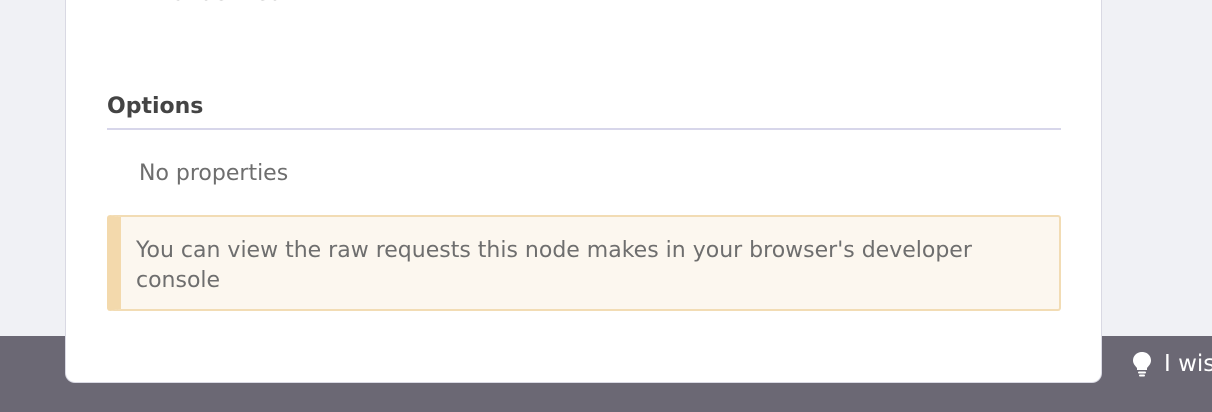 Image resolution: width=1212 pixels, height=412 pixels. Describe the element at coordinates (155, 106) in the screenshot. I see `options-heading: Options` at that location.